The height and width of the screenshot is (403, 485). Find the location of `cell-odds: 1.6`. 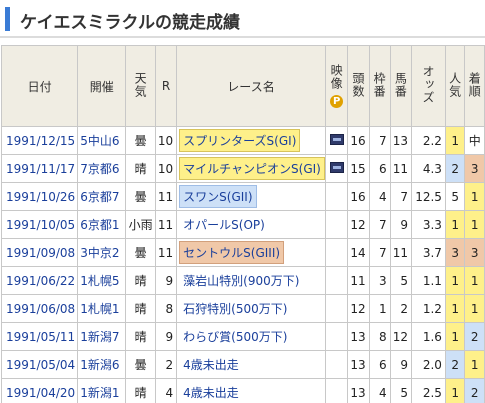

cell-odds: 1.6 is located at coordinates (428, 336).